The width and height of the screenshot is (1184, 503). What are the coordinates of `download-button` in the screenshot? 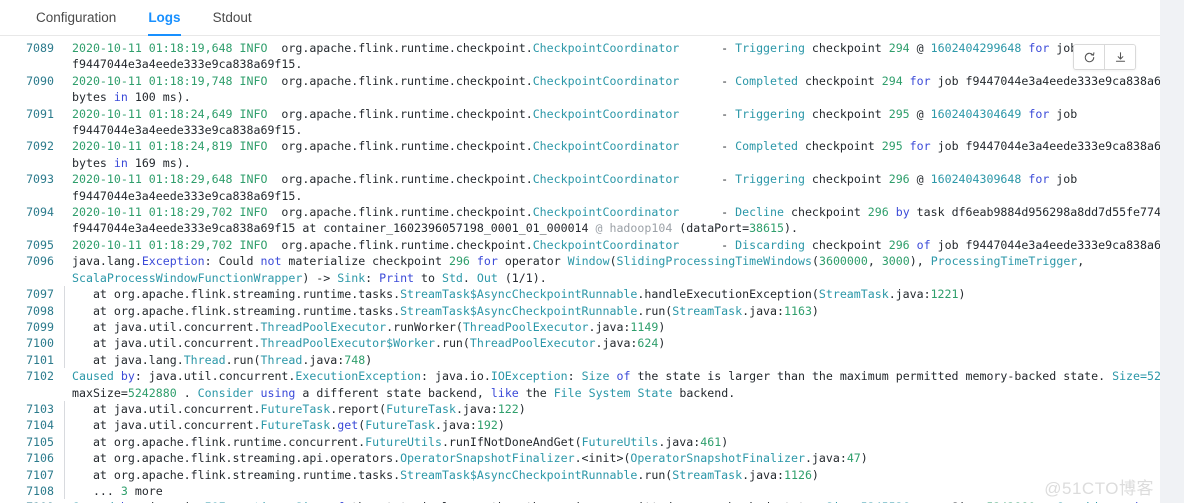 It's located at (1119, 57).